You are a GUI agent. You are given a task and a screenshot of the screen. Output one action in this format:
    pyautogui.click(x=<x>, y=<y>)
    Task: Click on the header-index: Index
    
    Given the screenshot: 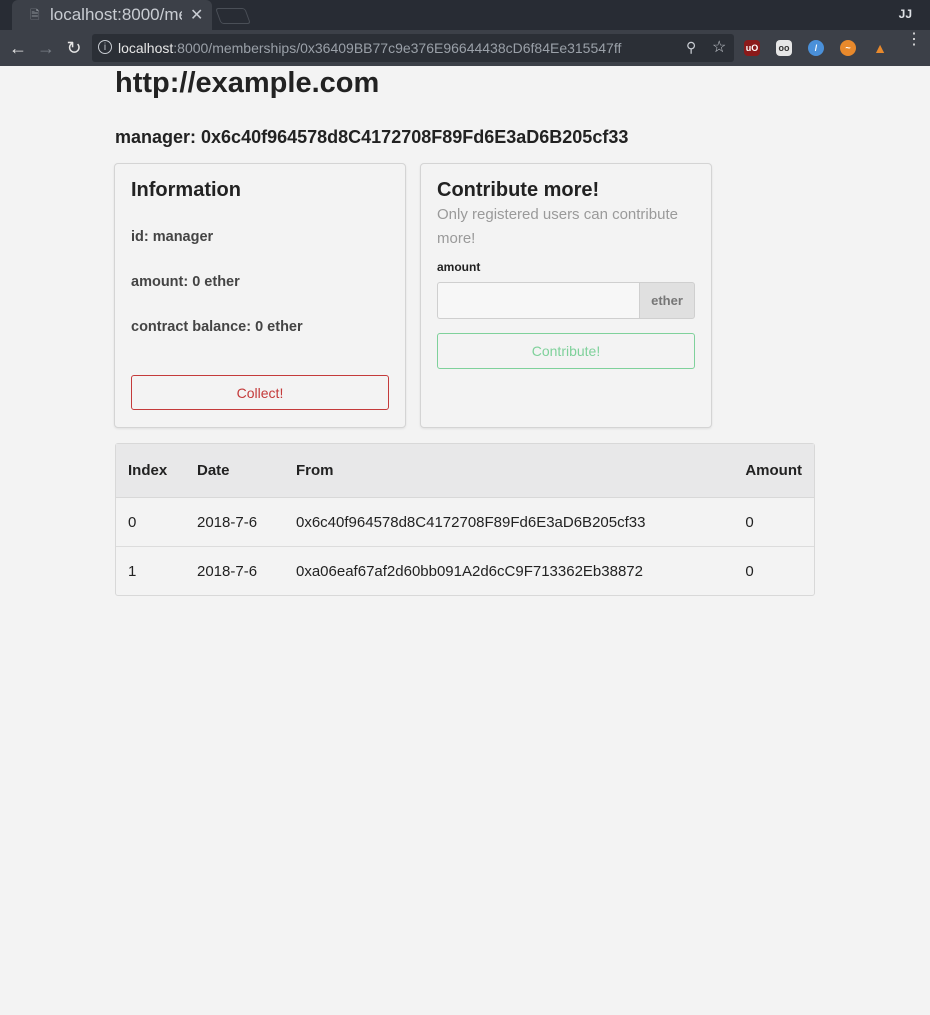 What is the action you would take?
    pyautogui.click(x=150, y=471)
    